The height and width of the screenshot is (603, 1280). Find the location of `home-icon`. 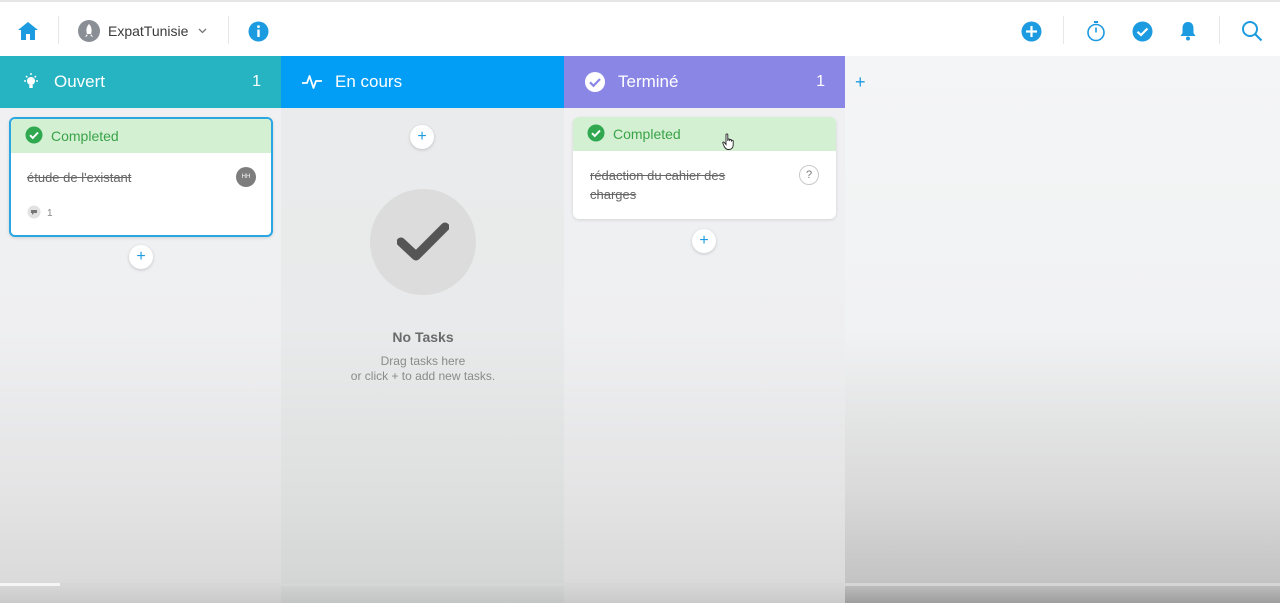

home-icon is located at coordinates (28, 31).